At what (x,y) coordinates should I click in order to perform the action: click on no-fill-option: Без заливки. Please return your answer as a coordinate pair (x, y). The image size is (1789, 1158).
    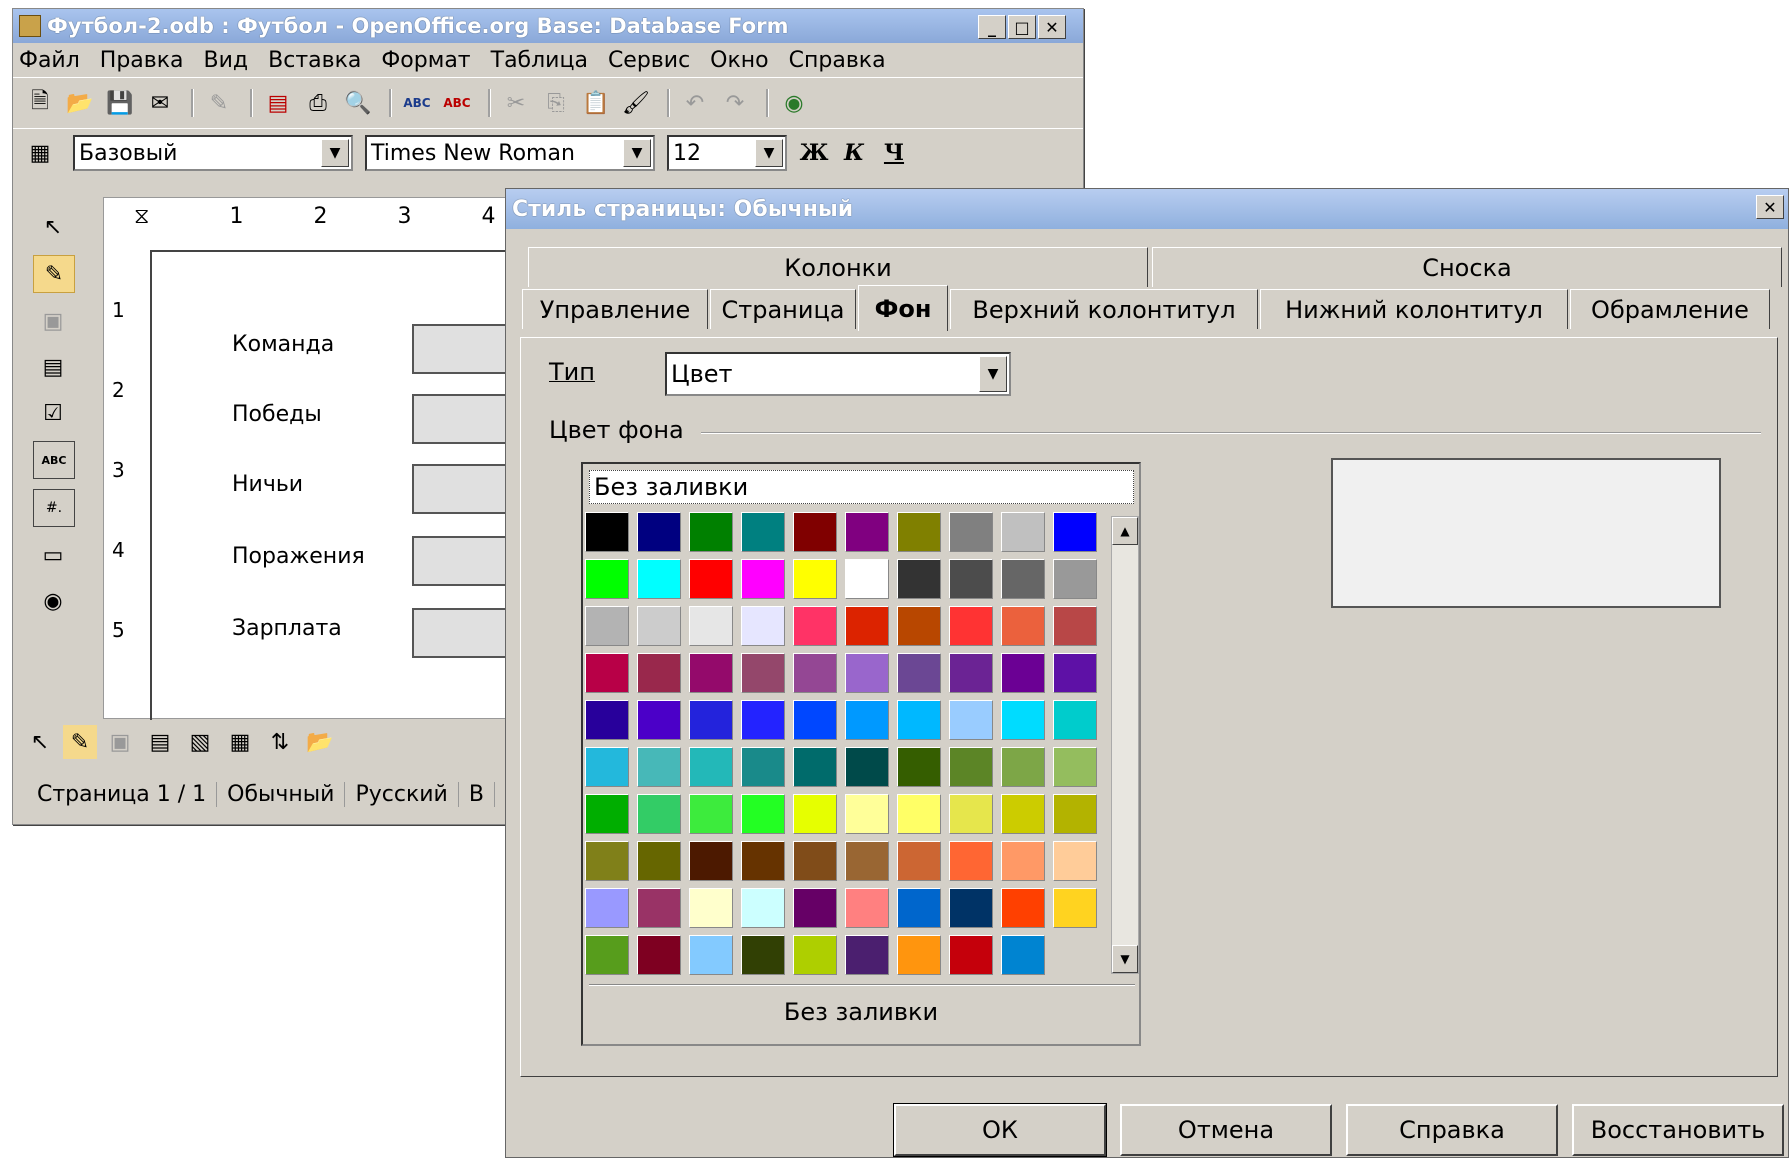
    Looking at the image, I should click on (861, 487).